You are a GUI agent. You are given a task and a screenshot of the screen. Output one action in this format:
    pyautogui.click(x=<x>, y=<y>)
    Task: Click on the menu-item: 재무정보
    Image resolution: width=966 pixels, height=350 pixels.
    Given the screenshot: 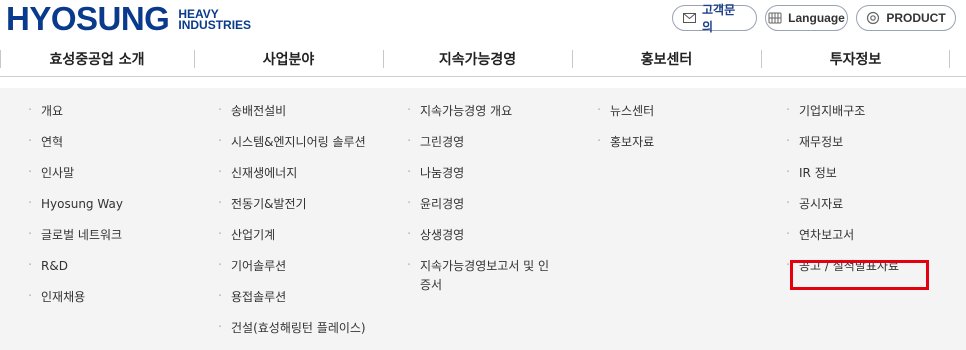 What is the action you would take?
    pyautogui.click(x=842, y=142)
    